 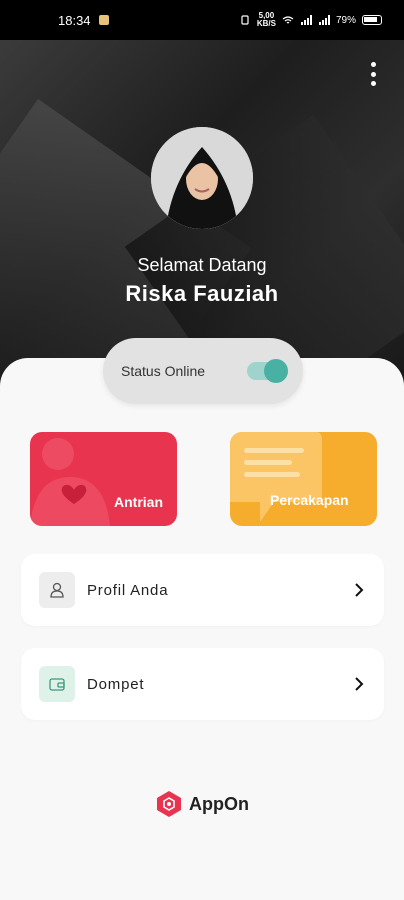 What do you see at coordinates (202, 293) in the screenshot?
I see `user-name: Riska Fauziah` at bounding box center [202, 293].